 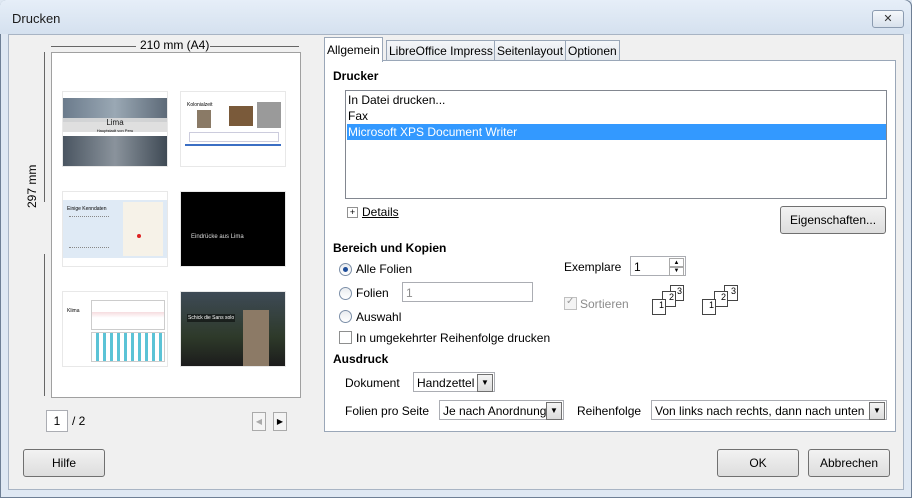 I want to click on precipitation-chart, so click(x=128, y=347).